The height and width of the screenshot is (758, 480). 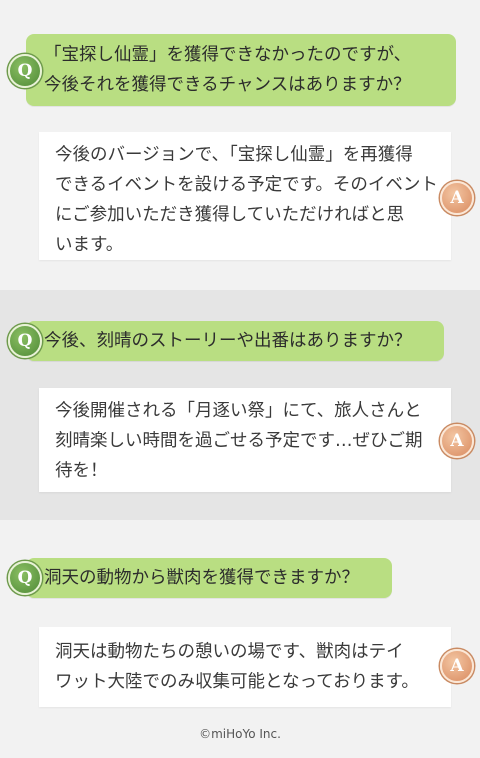 I want to click on answer-1-line-4: います。, so click(x=89, y=245).